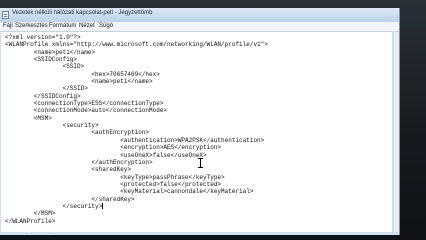  What do you see at coordinates (43, 37) in the screenshot?
I see `editor-line: <?xml version="1.0"?>` at bounding box center [43, 37].